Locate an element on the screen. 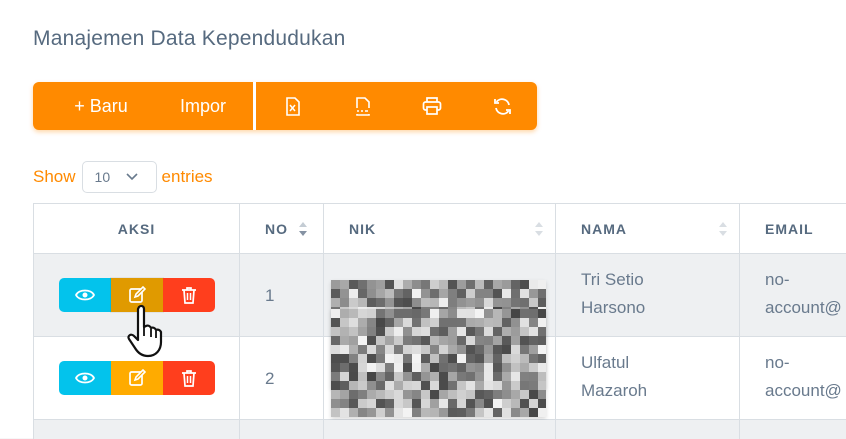 The height and width of the screenshot is (439, 846). table-row-2-no: 2 is located at coordinates (282, 378).